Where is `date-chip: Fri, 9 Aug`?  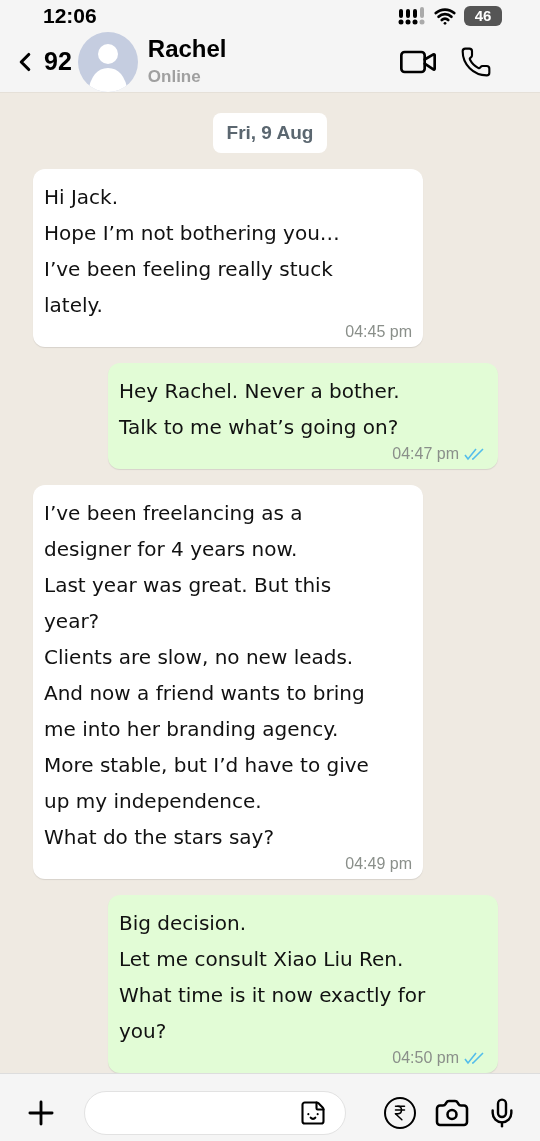 date-chip: Fri, 9 Aug is located at coordinates (270, 132).